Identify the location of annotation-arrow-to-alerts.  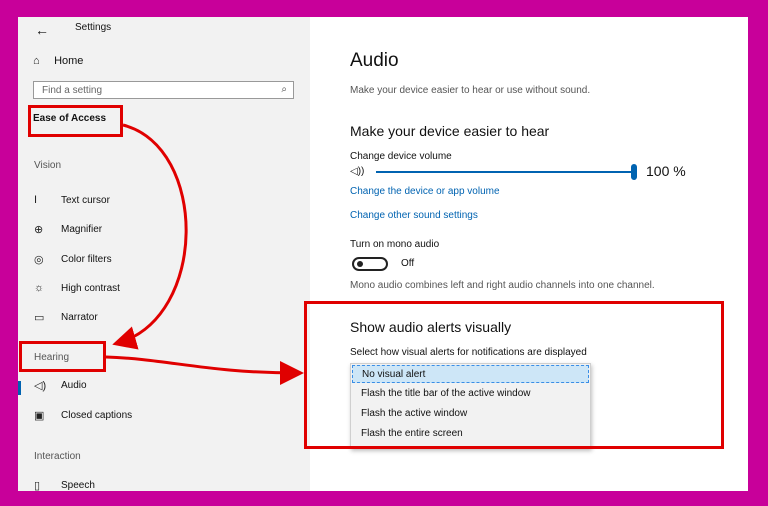
(204, 370).